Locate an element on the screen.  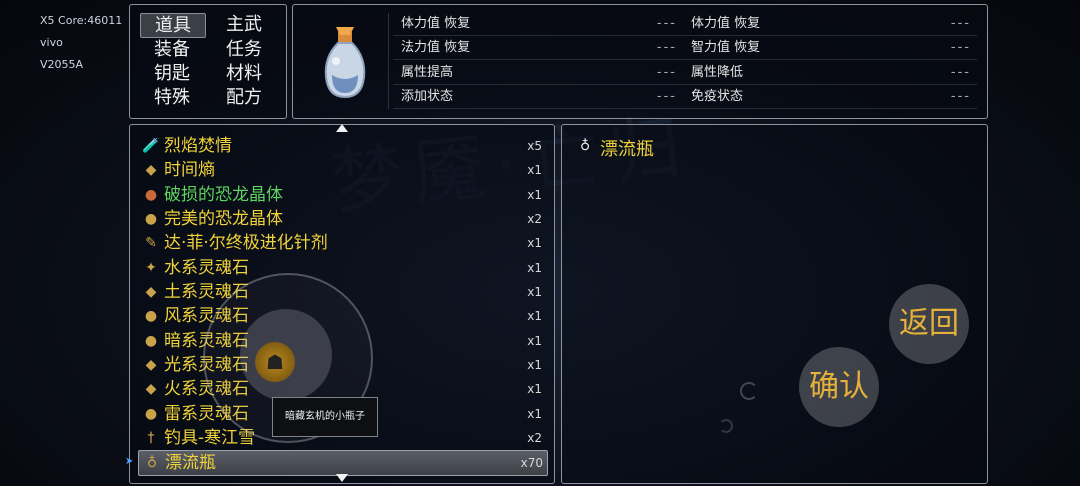
stat-label: 属性提高 is located at coordinates (427, 72).